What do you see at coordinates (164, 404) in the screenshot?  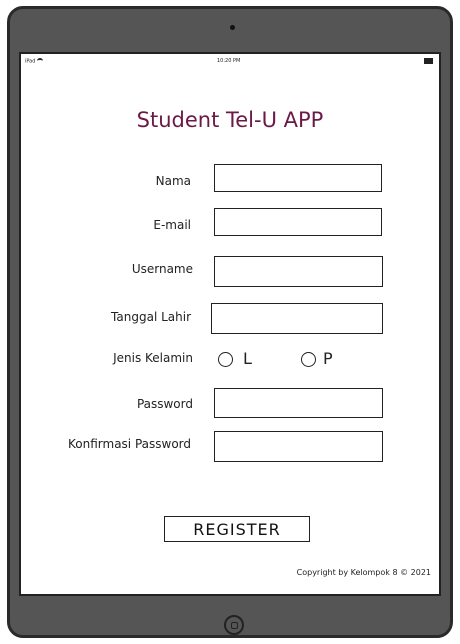 I see `password-label: Password` at bounding box center [164, 404].